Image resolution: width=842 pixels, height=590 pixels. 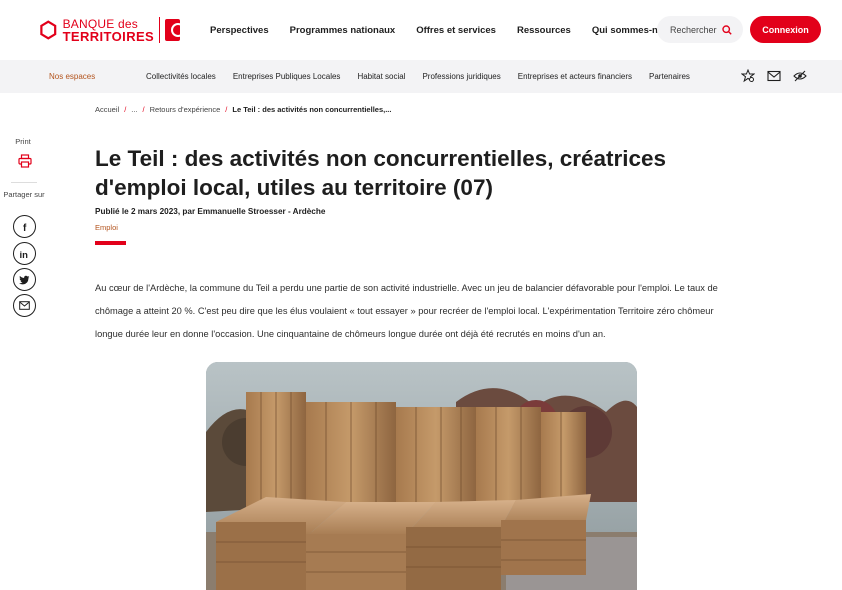 I want to click on breadcrumb-home: Accueil, so click(x=107, y=109).